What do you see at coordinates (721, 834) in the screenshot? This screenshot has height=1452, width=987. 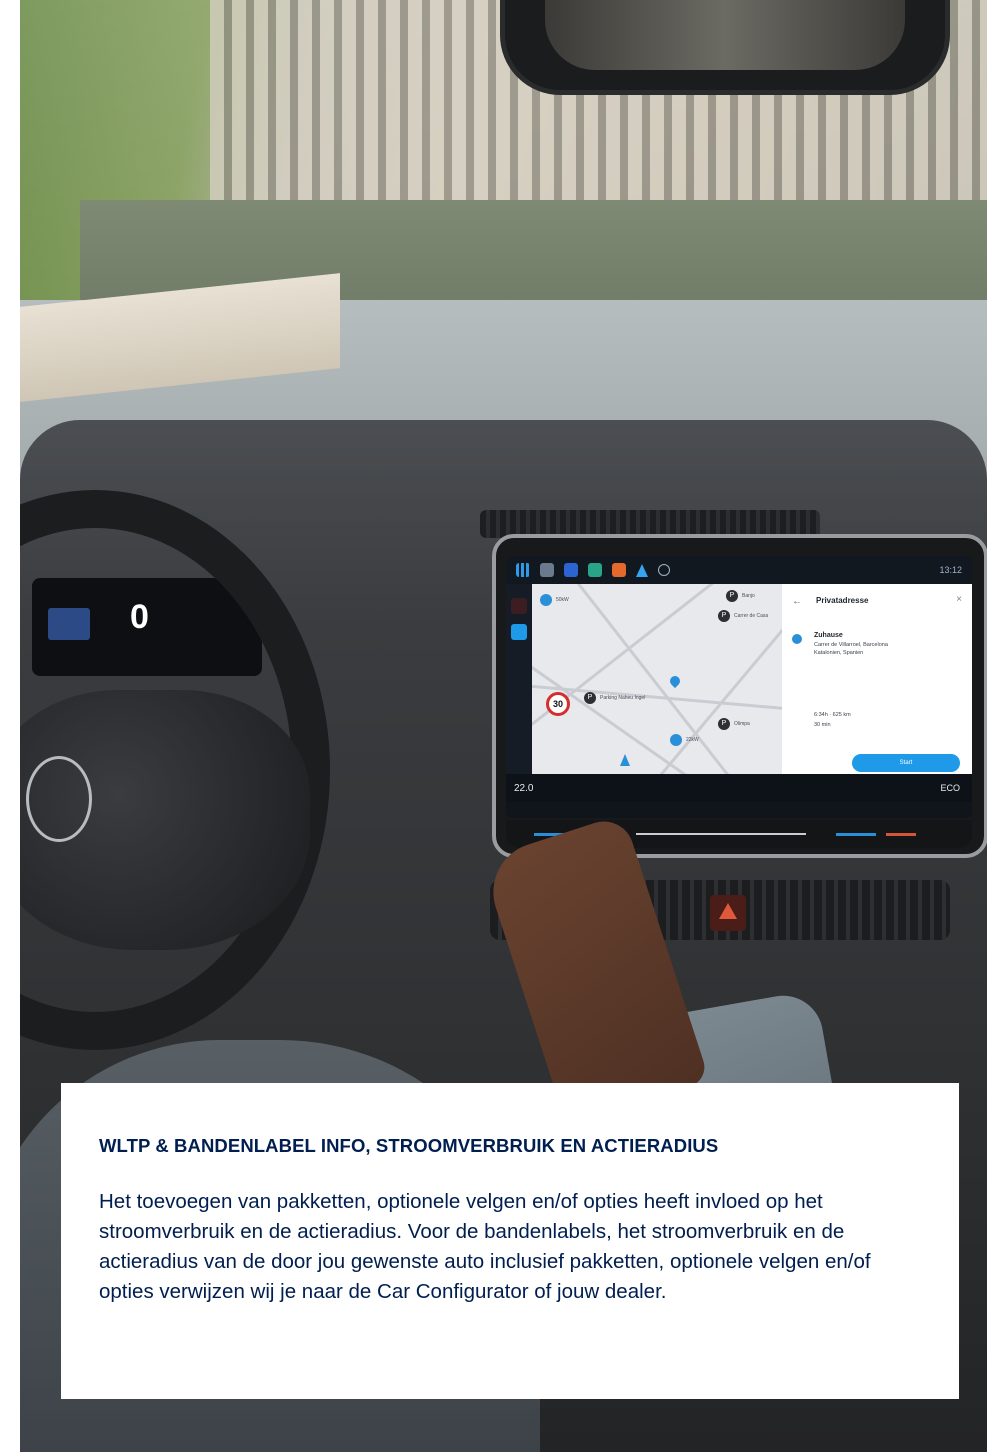 I see `volume-slider` at bounding box center [721, 834].